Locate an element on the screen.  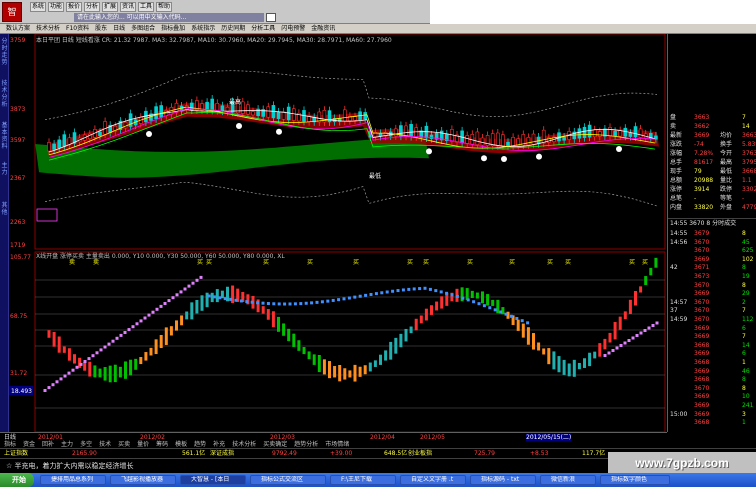
quote-row: 最新 3669 均价 3663 is located at coordinates (712, 136).